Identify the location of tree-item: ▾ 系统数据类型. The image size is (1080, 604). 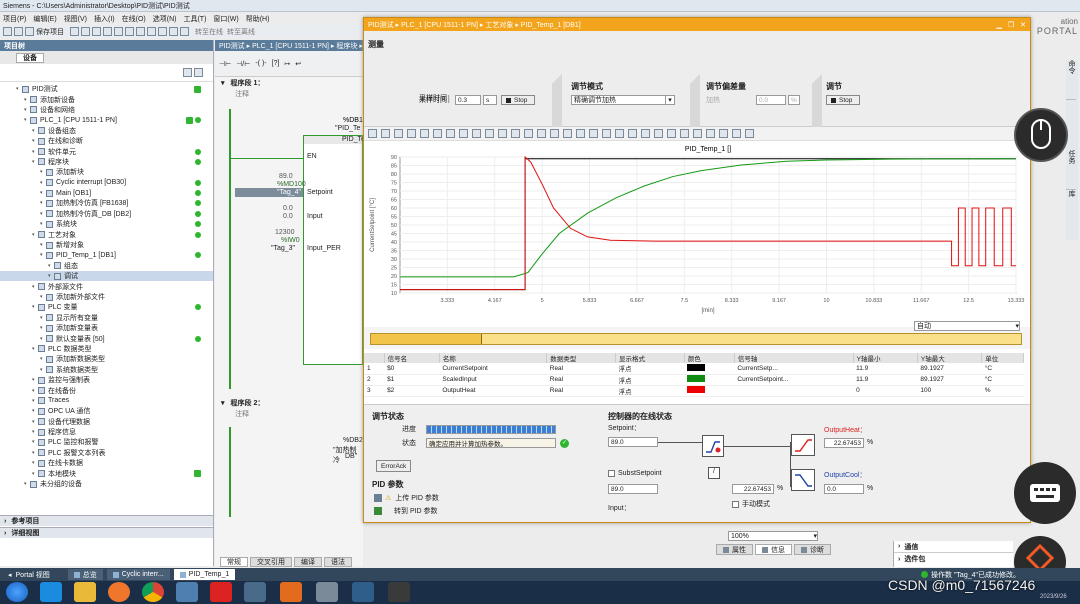
(106, 370).